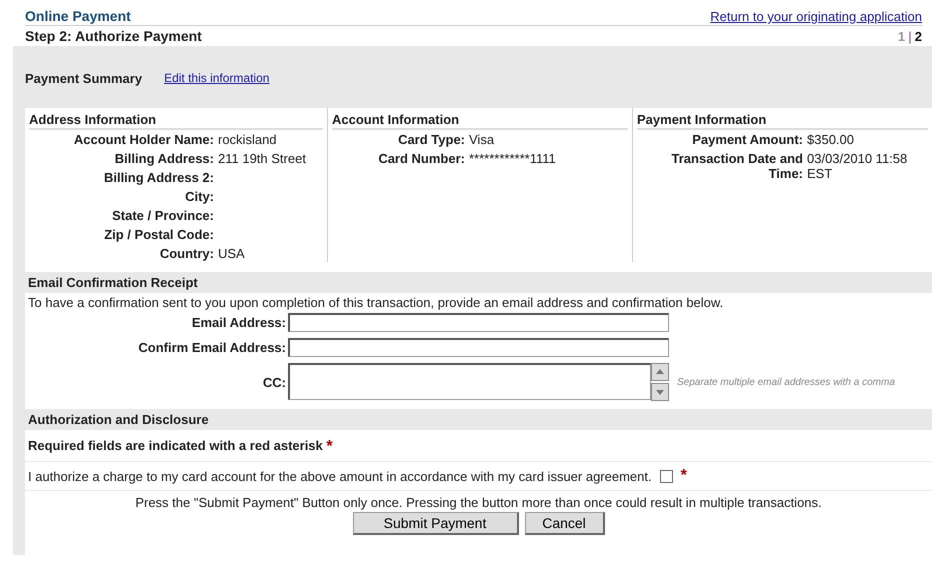 This screenshot has width=932, height=580. What do you see at coordinates (113, 36) in the screenshot?
I see `step-title: Step 2: Authorize Payment` at bounding box center [113, 36].